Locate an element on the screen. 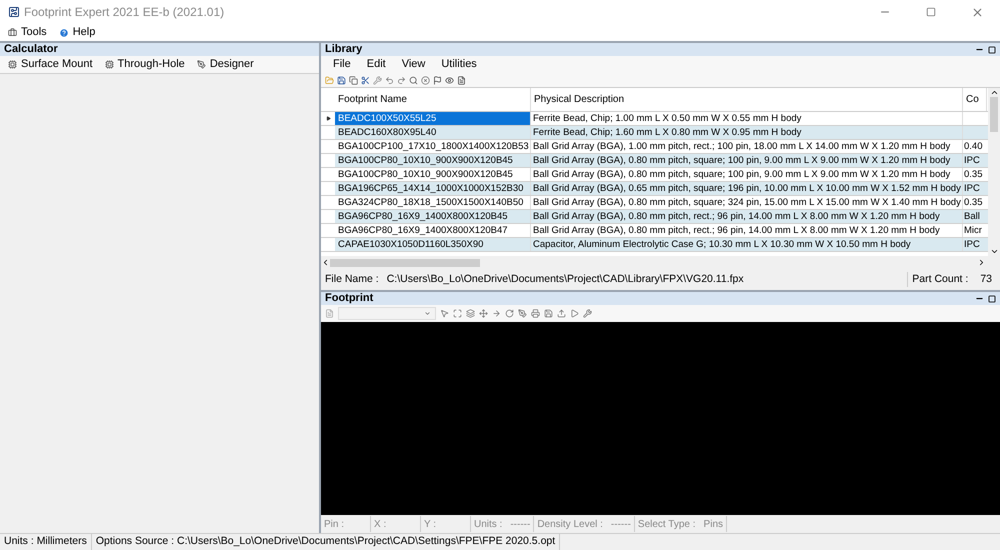 The image size is (1000, 550). table-row: BGA100CP80_10X10_900X900X120B45 Ball Grid Array (BGA), 0.80 mm pitch, square; 100 pin, 9.00 mm L X 9.00 mm W X 1.20 mm H body 0.35 is located at coordinates (654, 175).